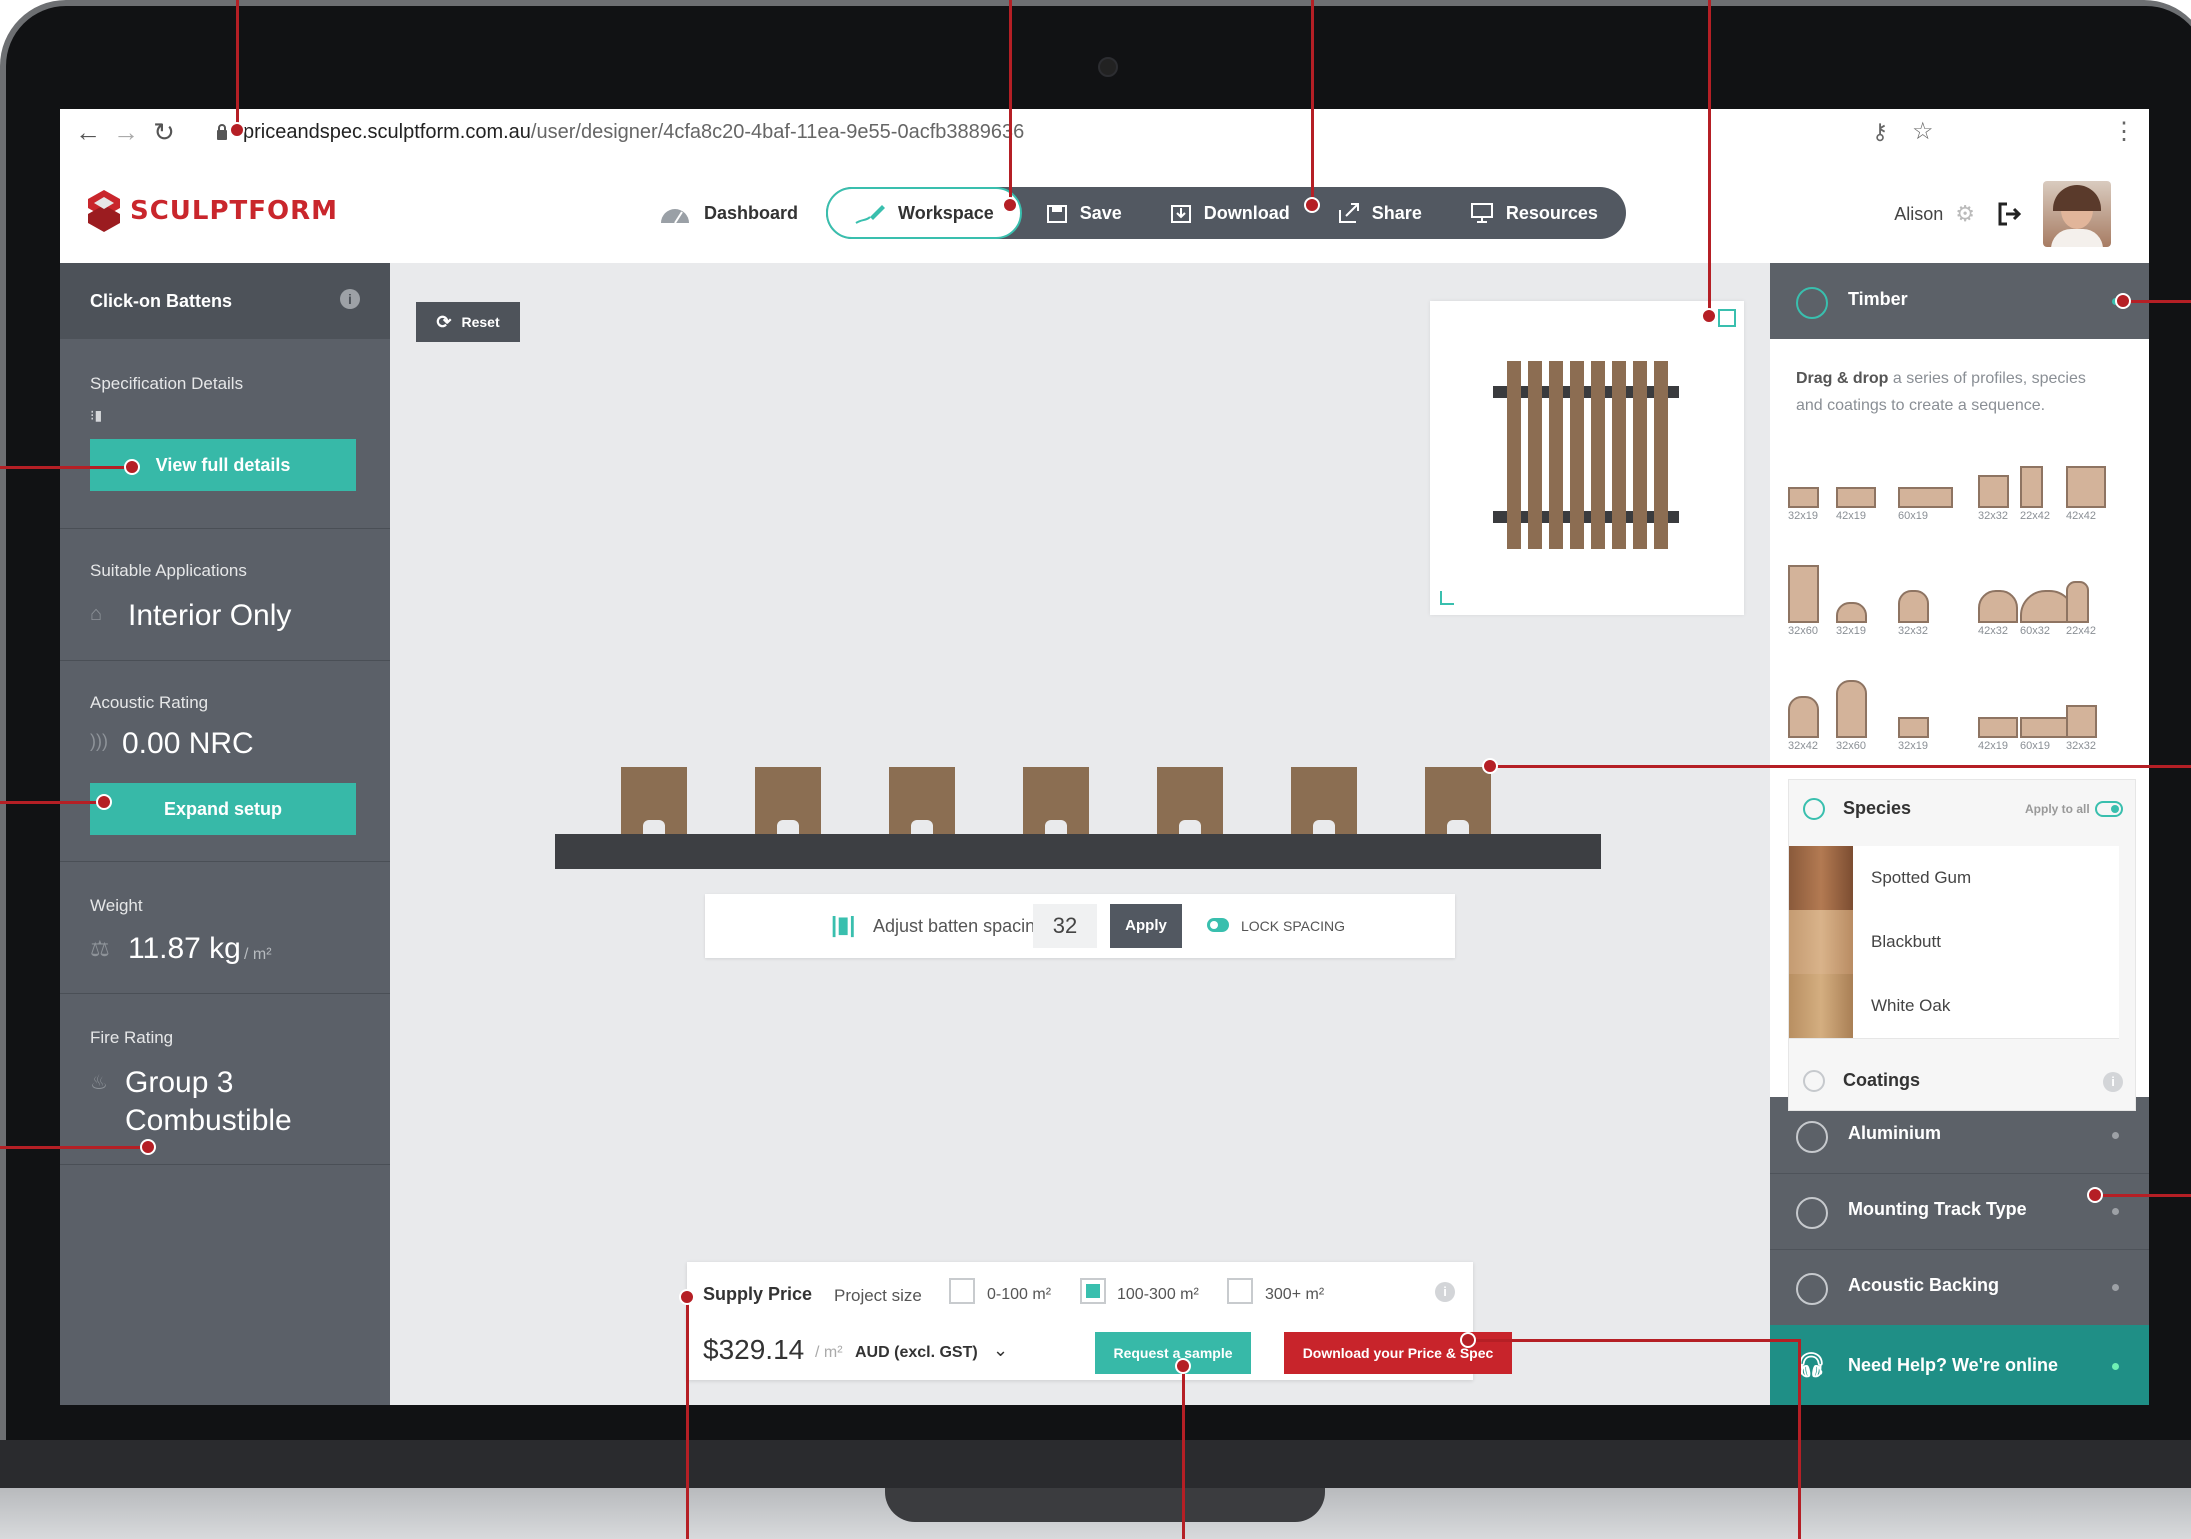 Image resolution: width=2191 pixels, height=1539 pixels. I want to click on nav-resources: Resources, so click(1536, 213).